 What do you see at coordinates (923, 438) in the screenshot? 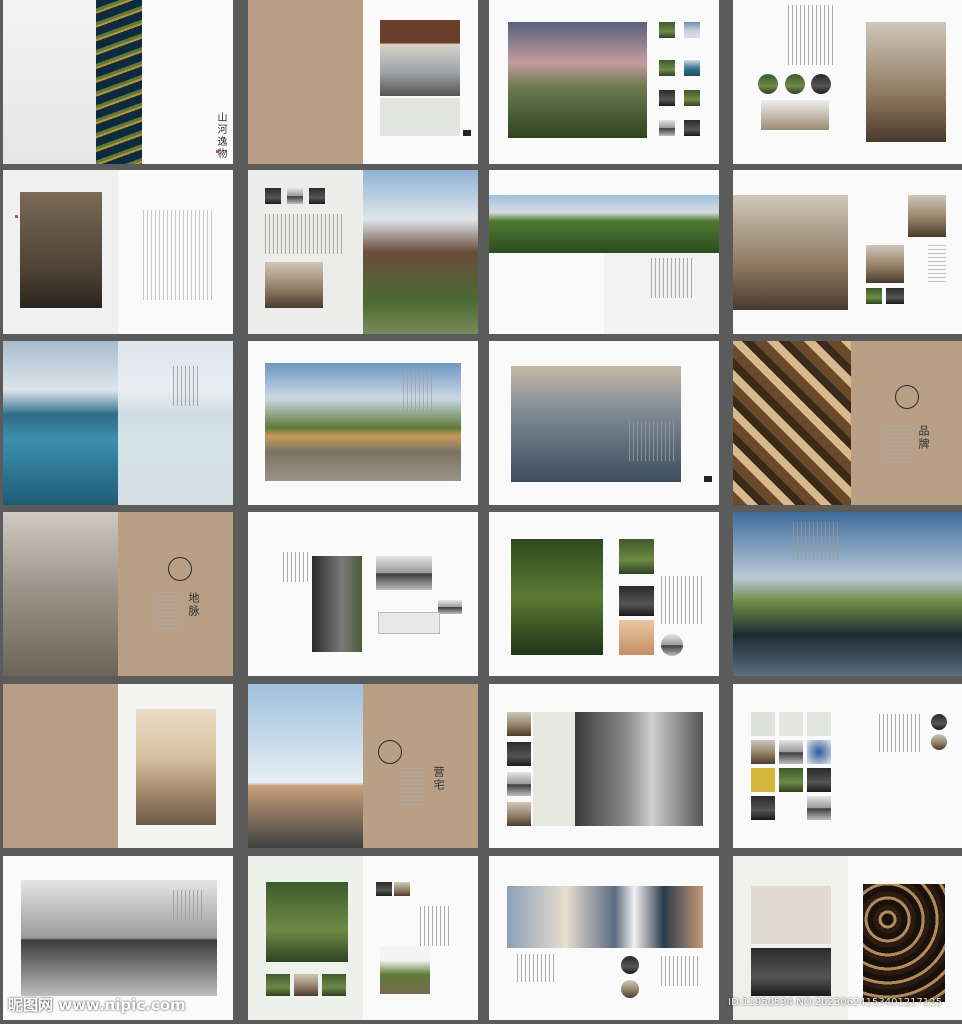
I see `brand-title: 品牌` at bounding box center [923, 438].